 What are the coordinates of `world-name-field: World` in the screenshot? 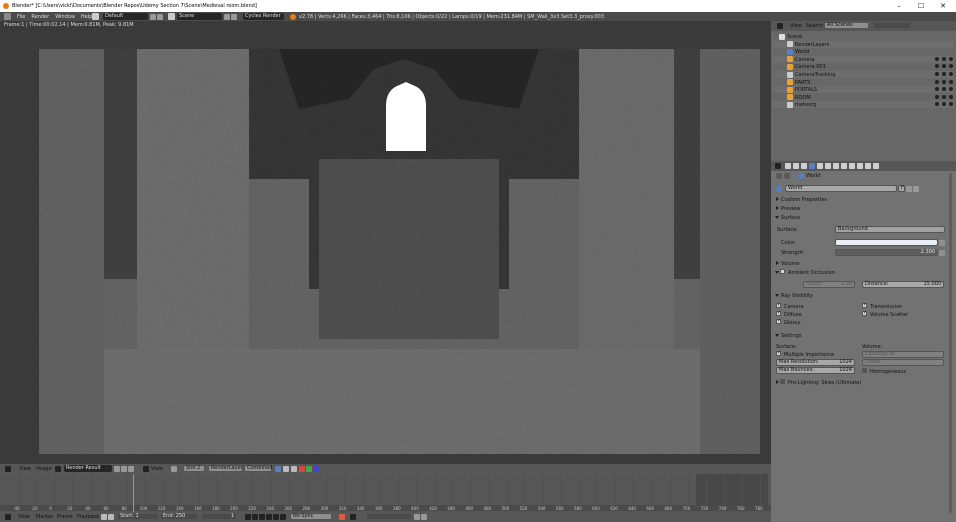 It's located at (841, 188).